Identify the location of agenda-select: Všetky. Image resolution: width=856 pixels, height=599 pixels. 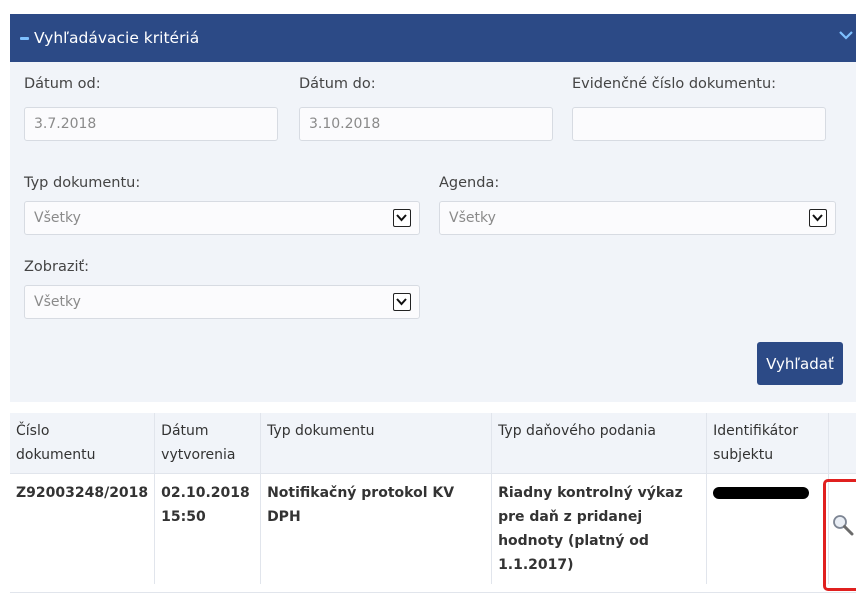
(637, 218).